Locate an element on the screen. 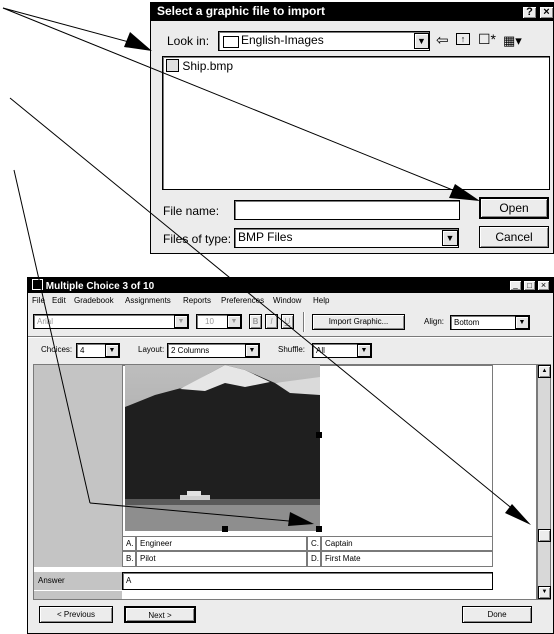  maximize-button: □ is located at coordinates (529, 285).